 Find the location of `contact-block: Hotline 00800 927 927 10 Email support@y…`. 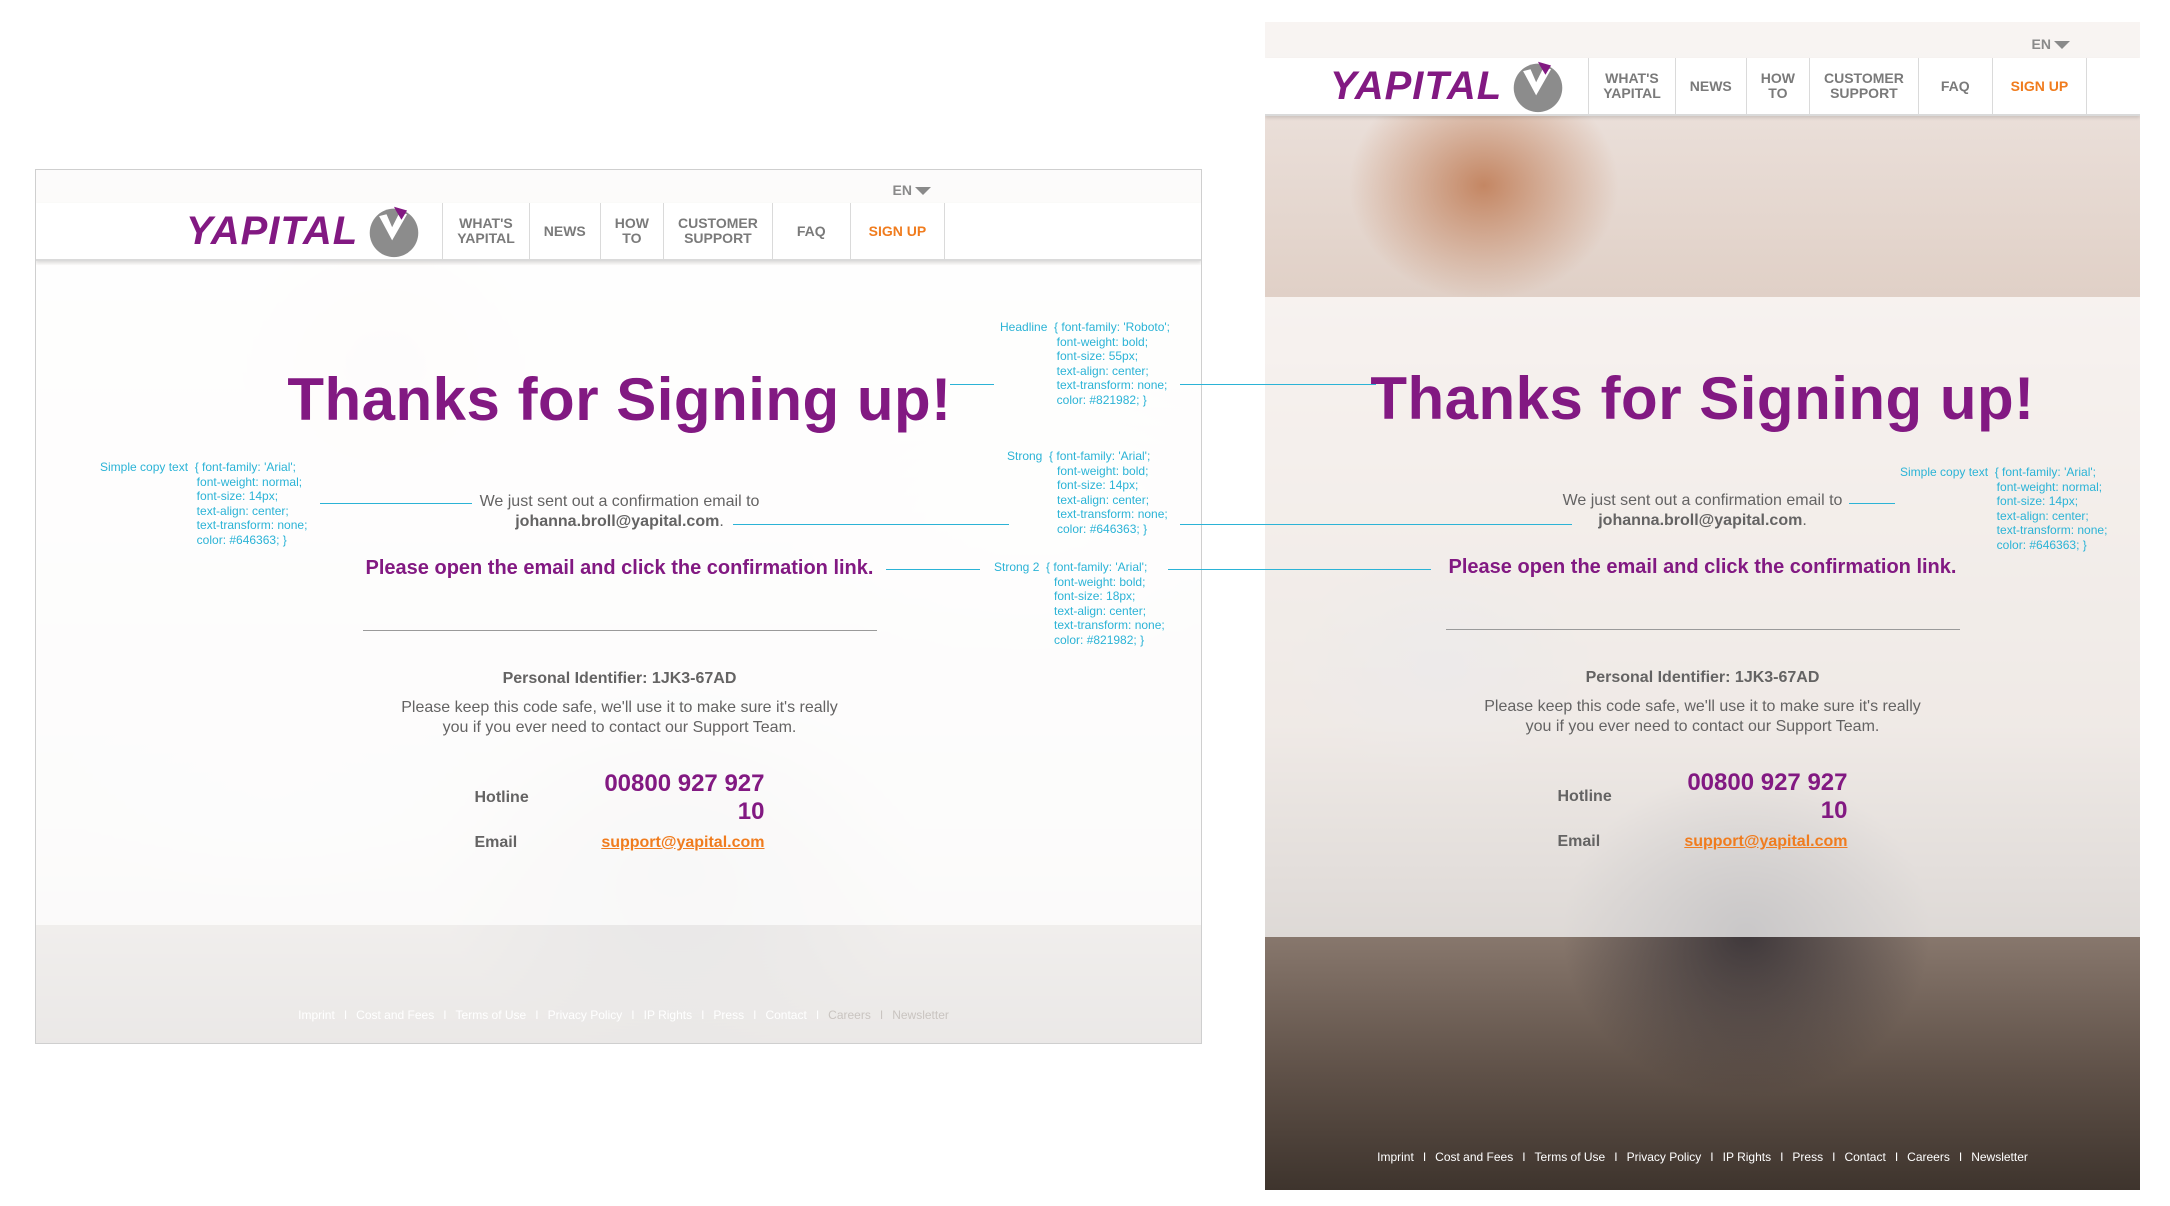

contact-block: Hotline 00800 927 927 10 Email support@y… is located at coordinates (1702, 810).